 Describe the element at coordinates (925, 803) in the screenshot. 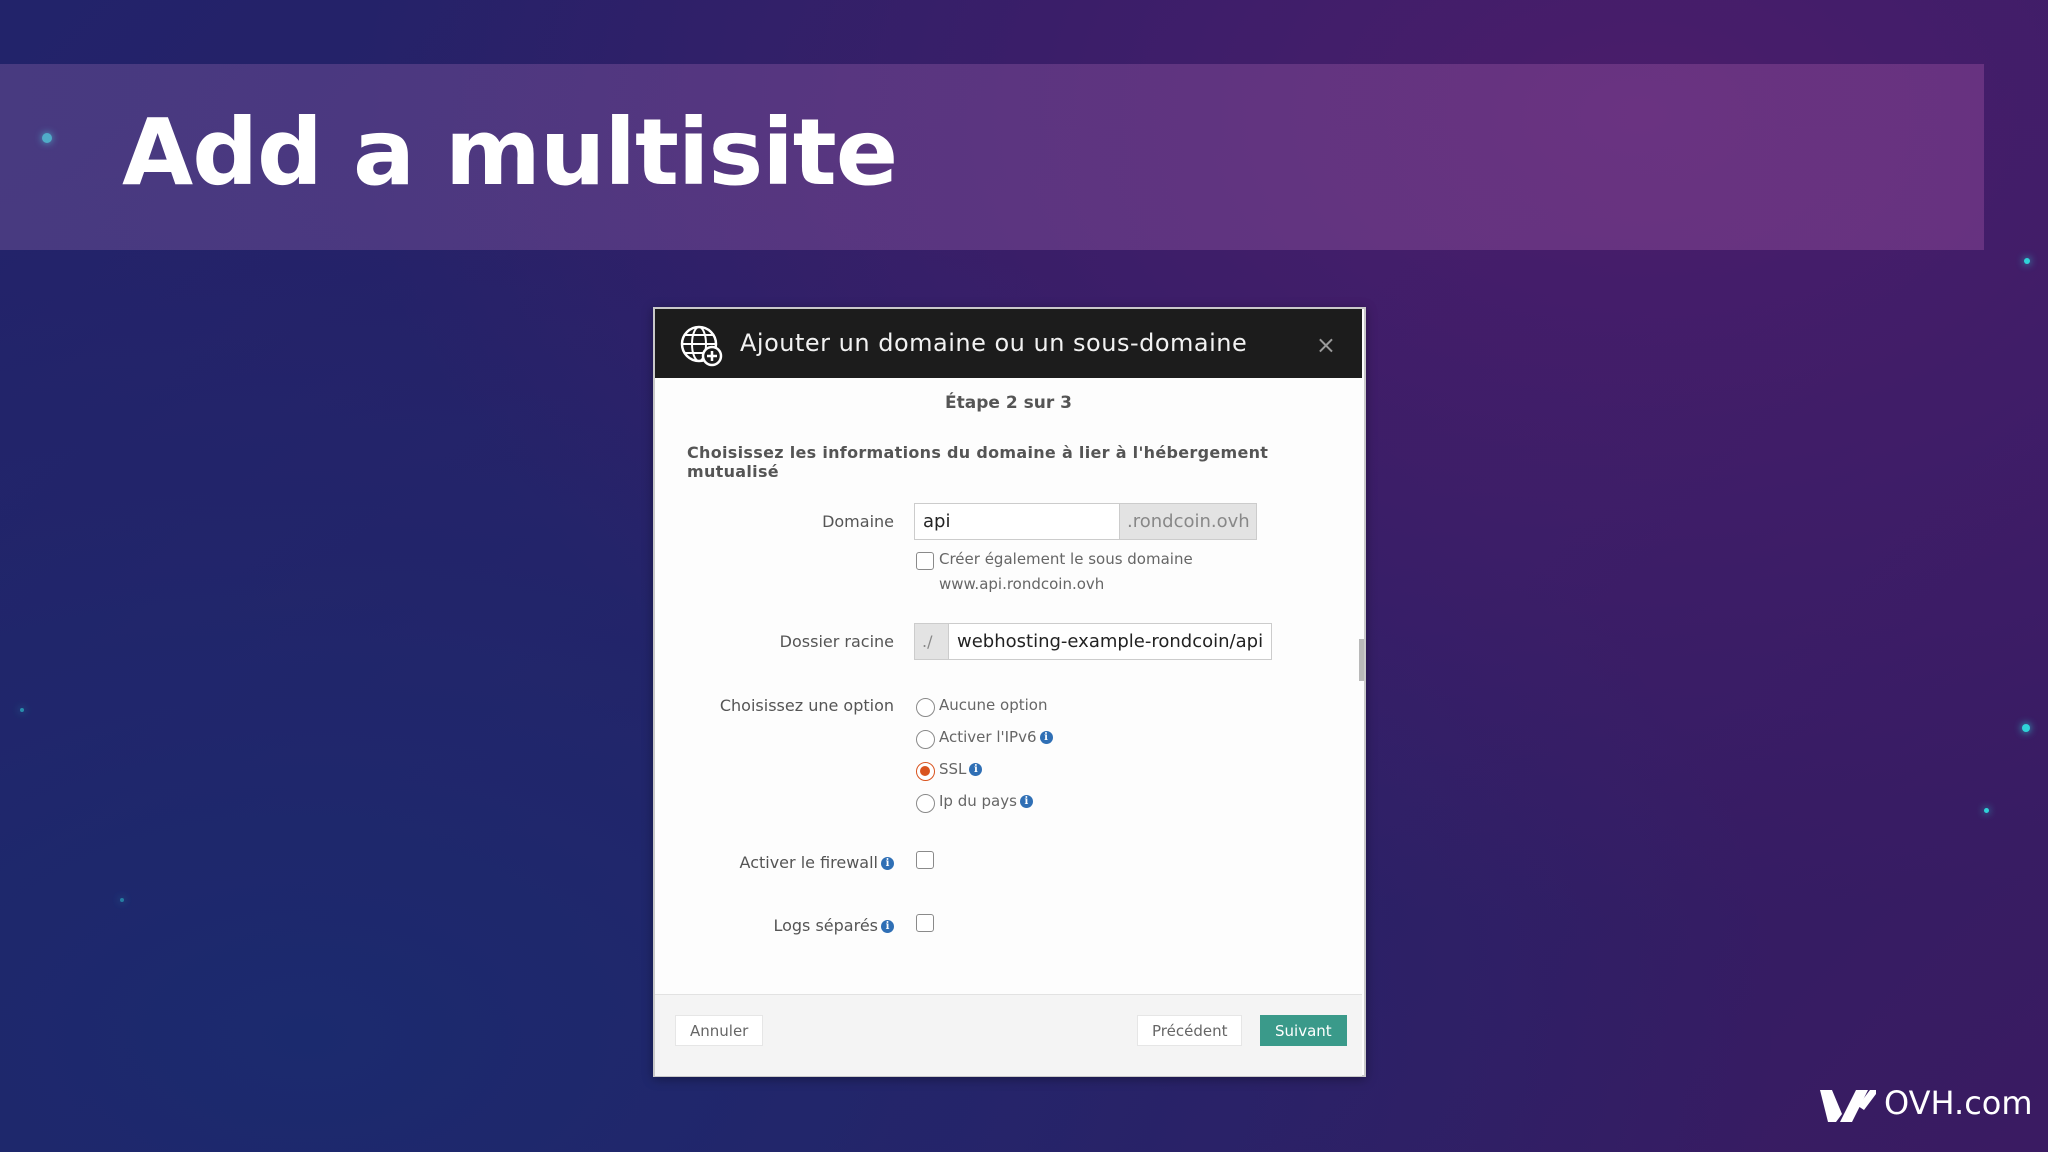

I see `radio-country-ip` at that location.